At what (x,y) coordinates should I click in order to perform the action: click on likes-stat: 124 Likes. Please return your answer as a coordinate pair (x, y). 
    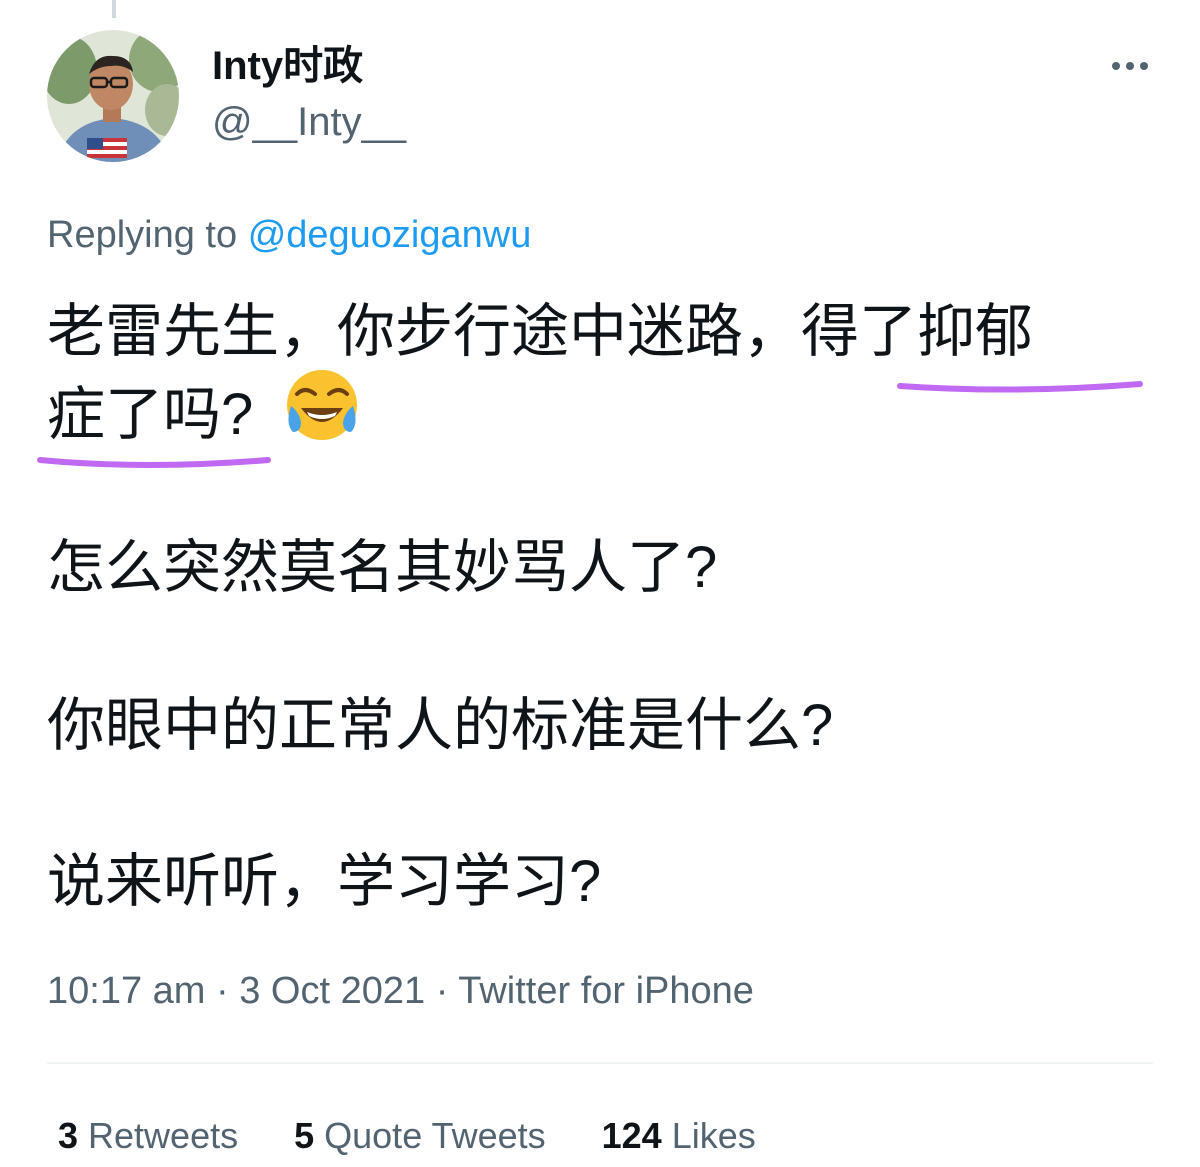
    Looking at the image, I should click on (679, 1136).